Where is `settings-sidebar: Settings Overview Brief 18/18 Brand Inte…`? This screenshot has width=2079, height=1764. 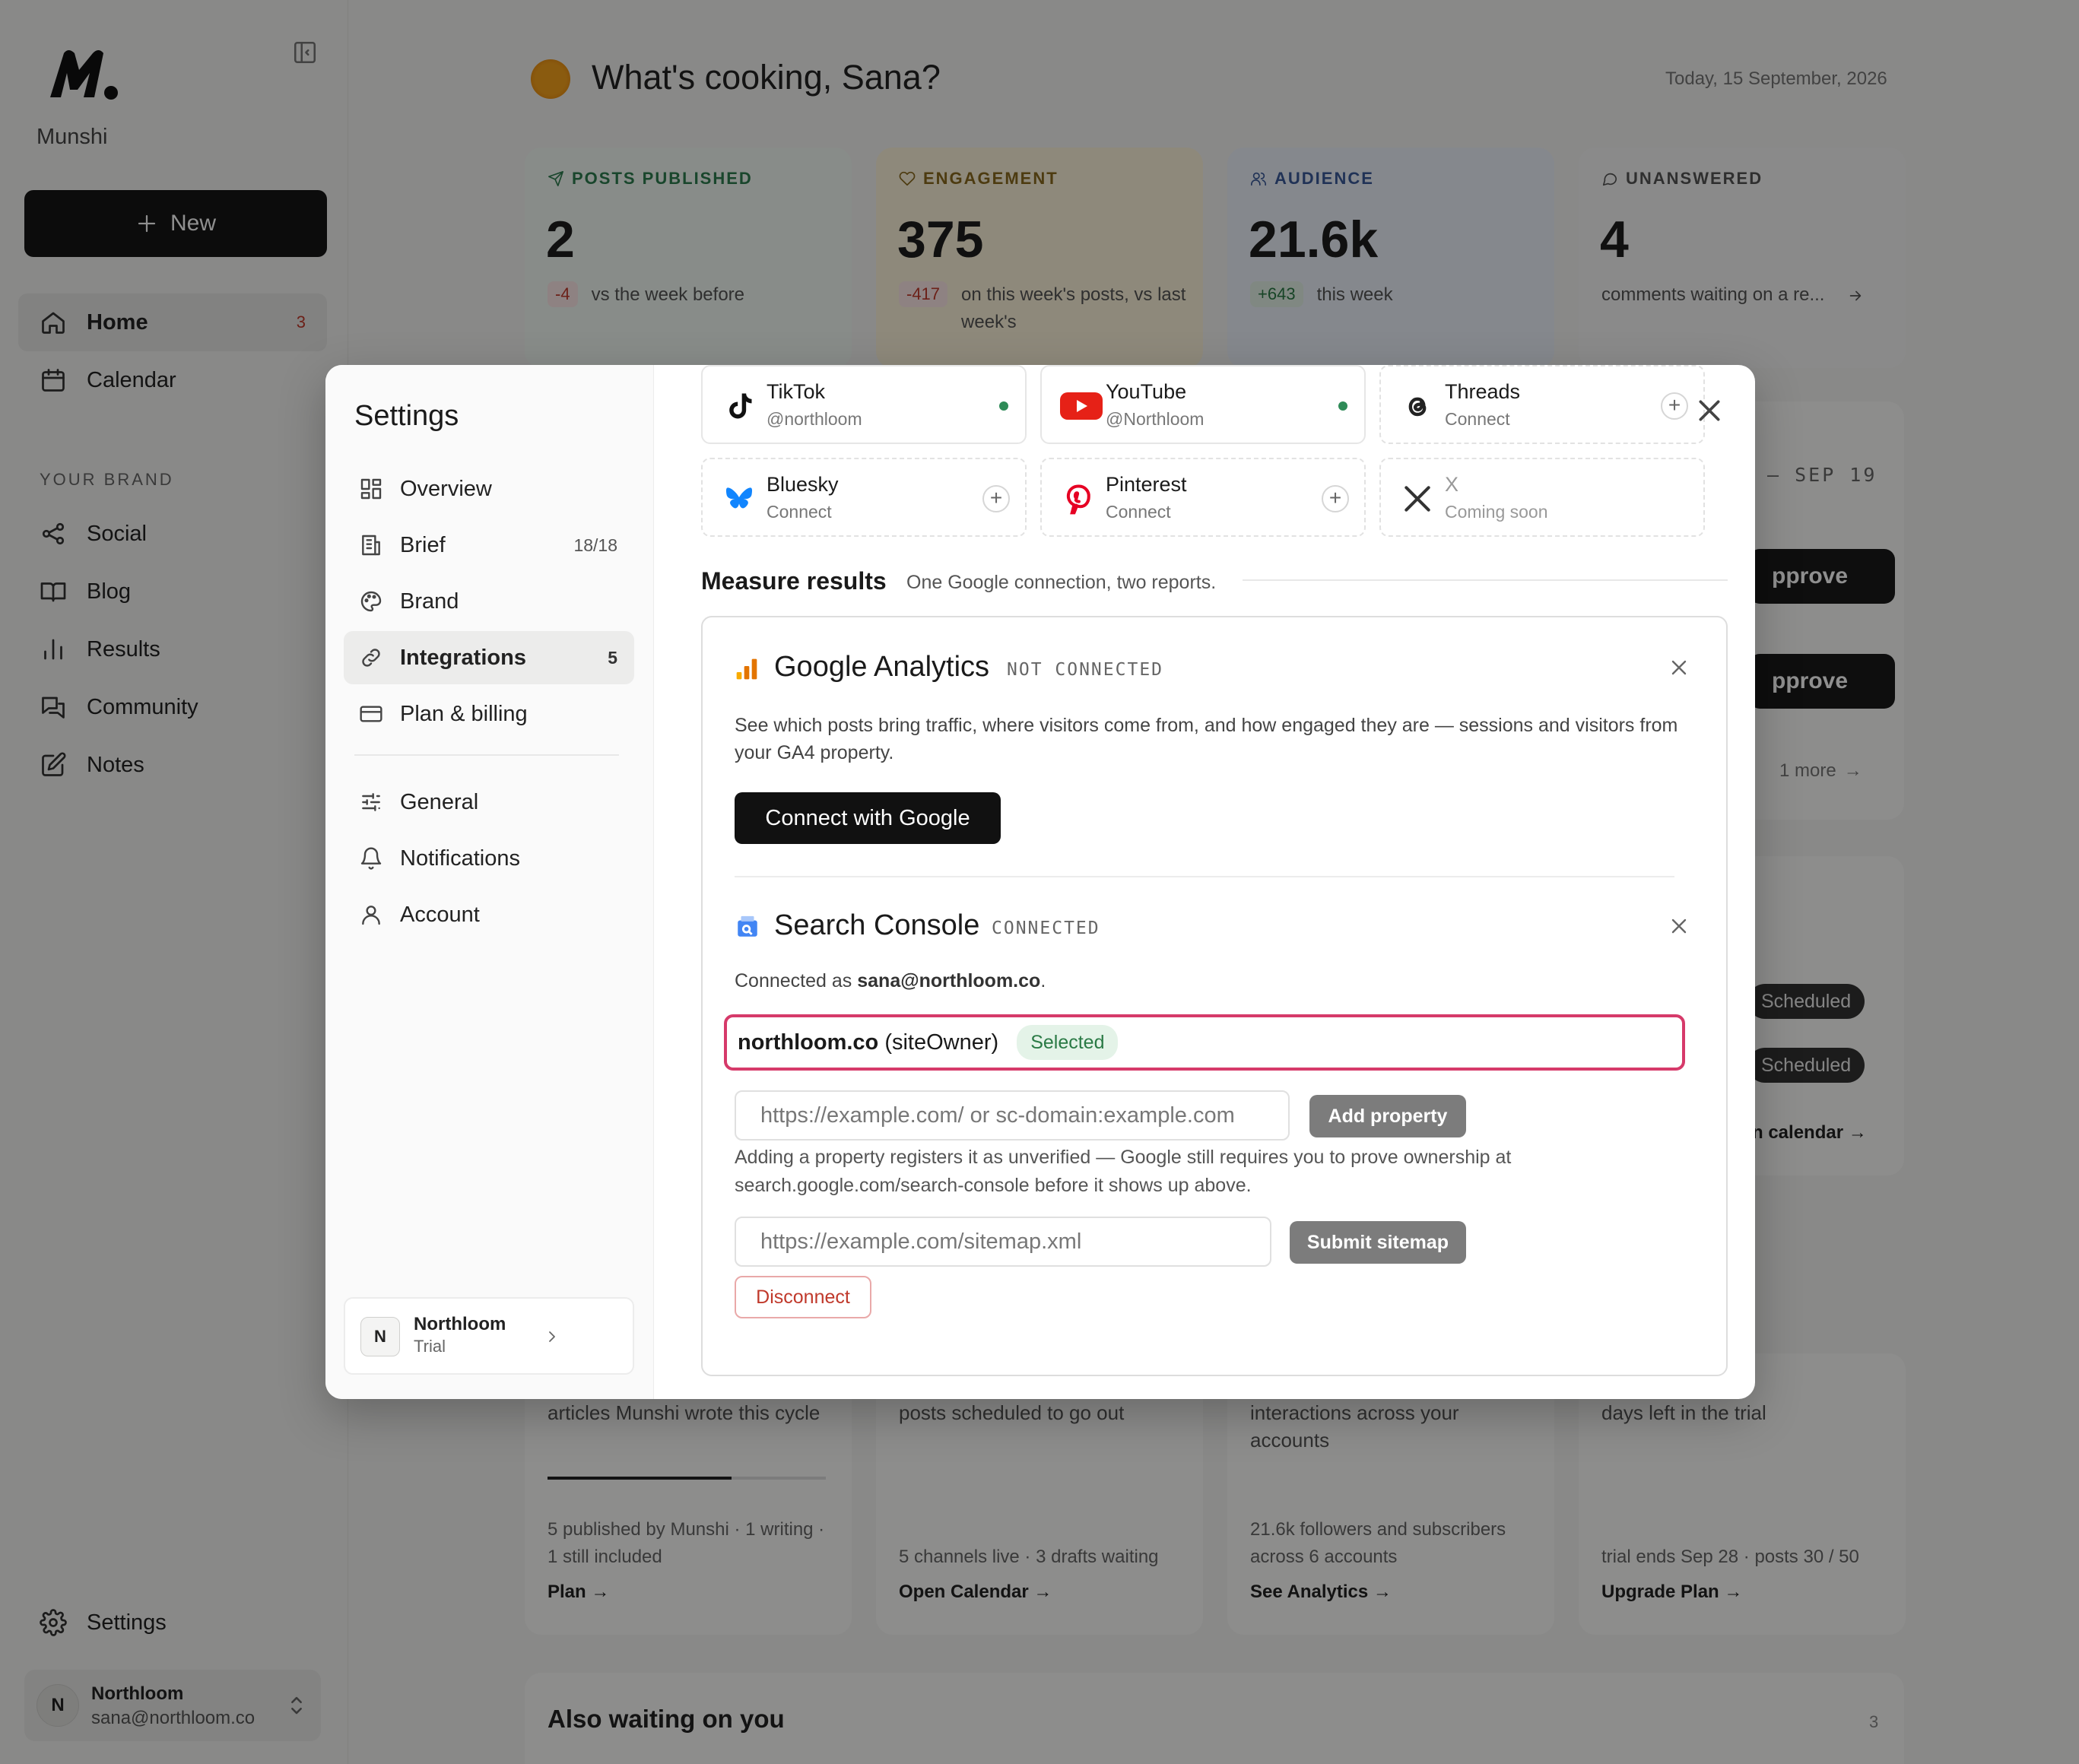
settings-sidebar: Settings Overview Brief 18/18 Brand Inte… is located at coordinates (489, 882).